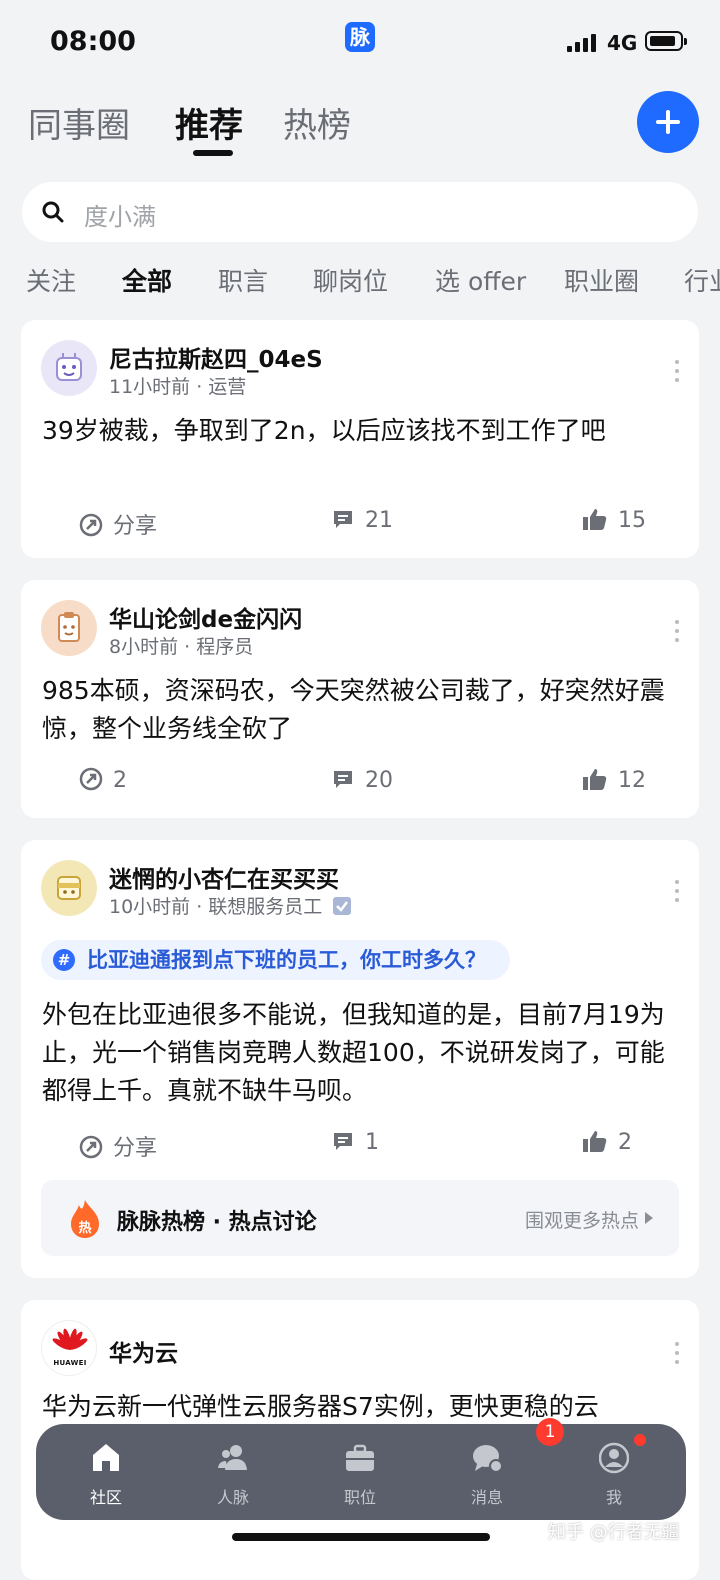 The height and width of the screenshot is (1580, 720). Describe the element at coordinates (625, 1142) in the screenshot. I see `like-count: 2` at that location.